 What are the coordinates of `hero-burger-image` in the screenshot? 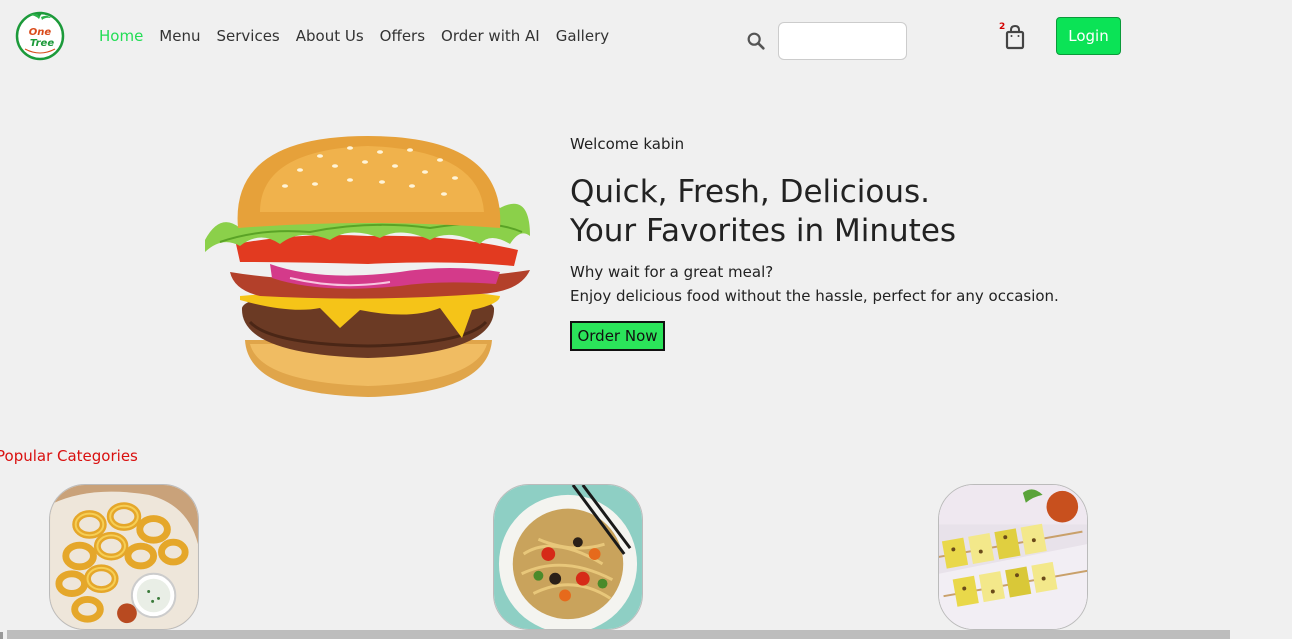 It's located at (367, 266).